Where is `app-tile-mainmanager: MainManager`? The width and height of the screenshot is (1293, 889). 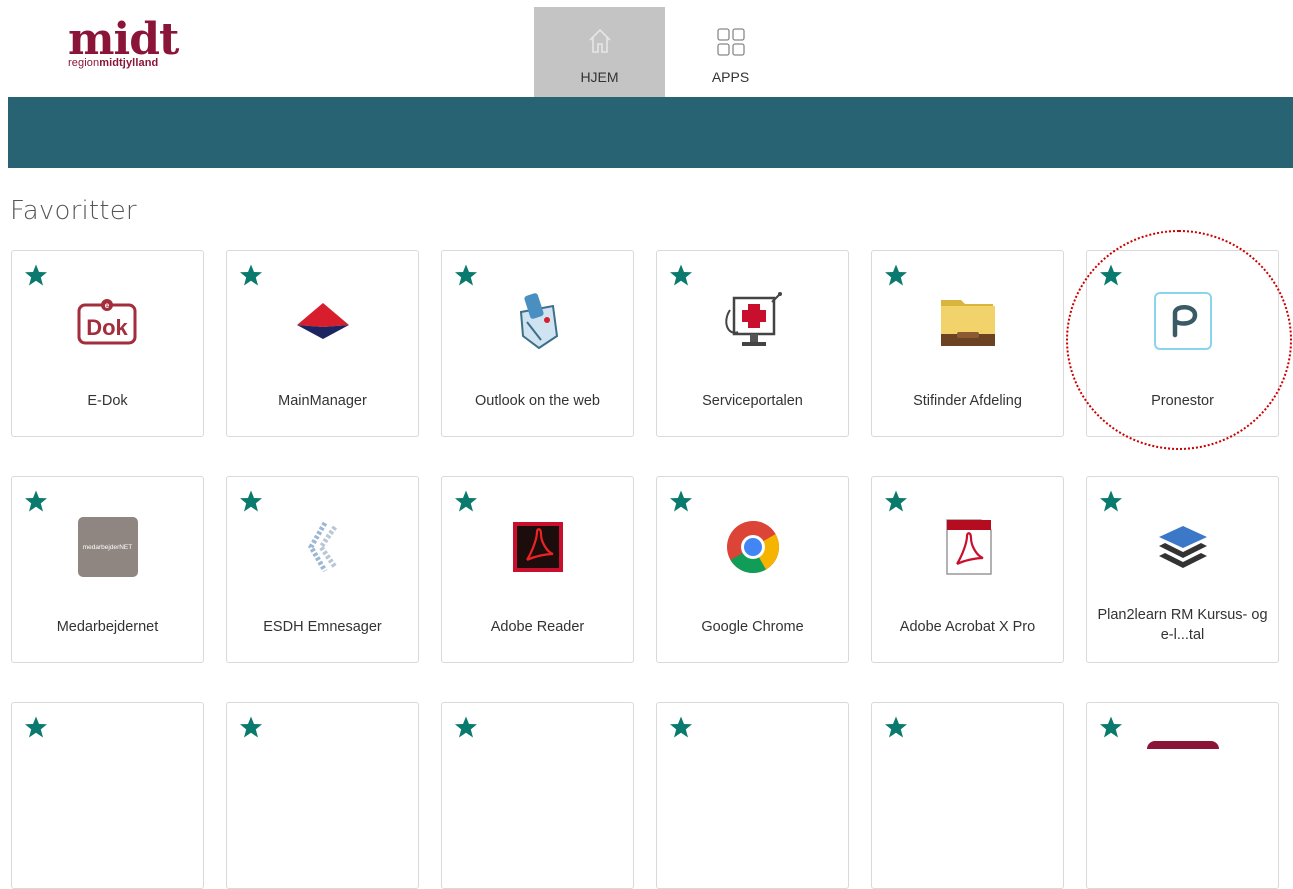 app-tile-mainmanager: MainManager is located at coordinates (322, 343).